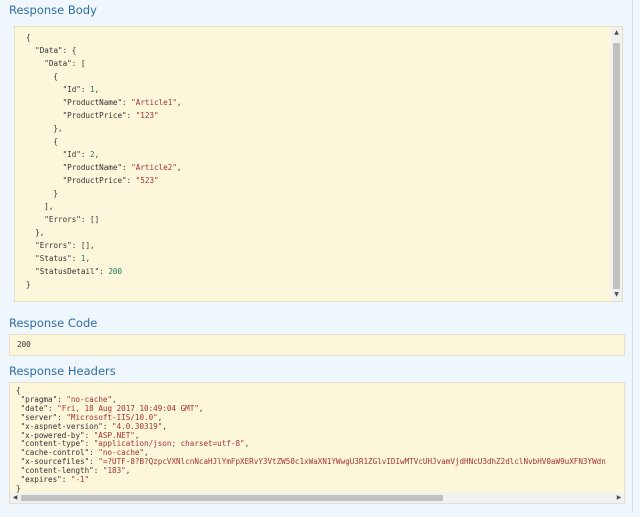 The height and width of the screenshot is (517, 640). Describe the element at coordinates (81, 89) in the screenshot. I see `code-line: "Id": 1,` at that location.